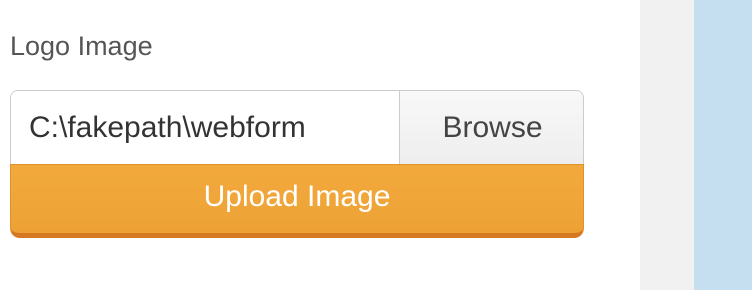 This screenshot has height=290, width=752. I want to click on side-panel-blue, so click(723, 145).